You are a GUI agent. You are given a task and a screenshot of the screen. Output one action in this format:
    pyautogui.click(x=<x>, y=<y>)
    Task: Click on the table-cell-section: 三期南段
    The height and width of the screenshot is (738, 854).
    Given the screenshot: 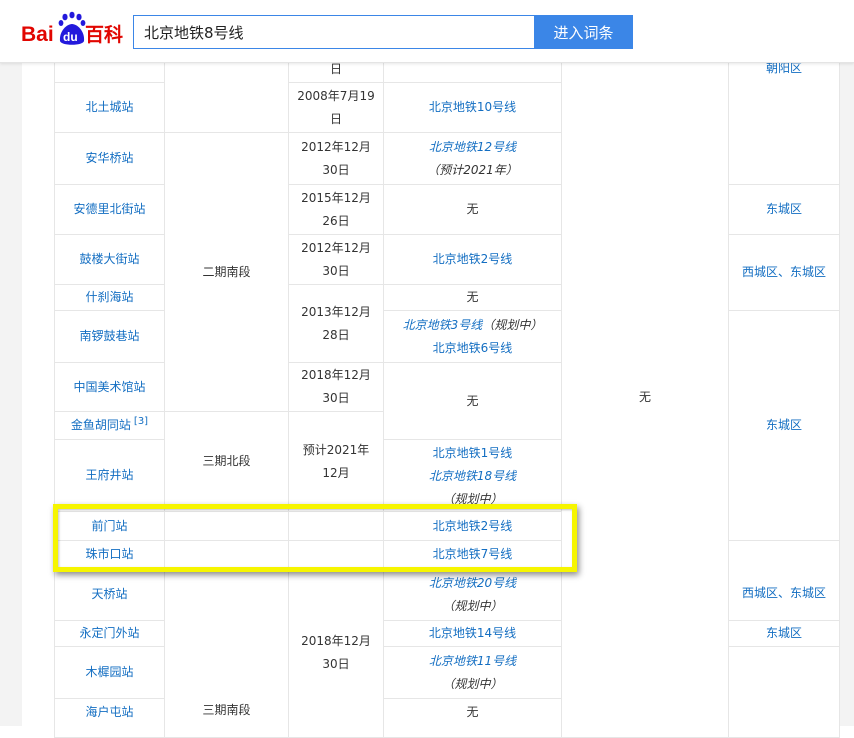 What is the action you would take?
    pyautogui.click(x=226, y=653)
    